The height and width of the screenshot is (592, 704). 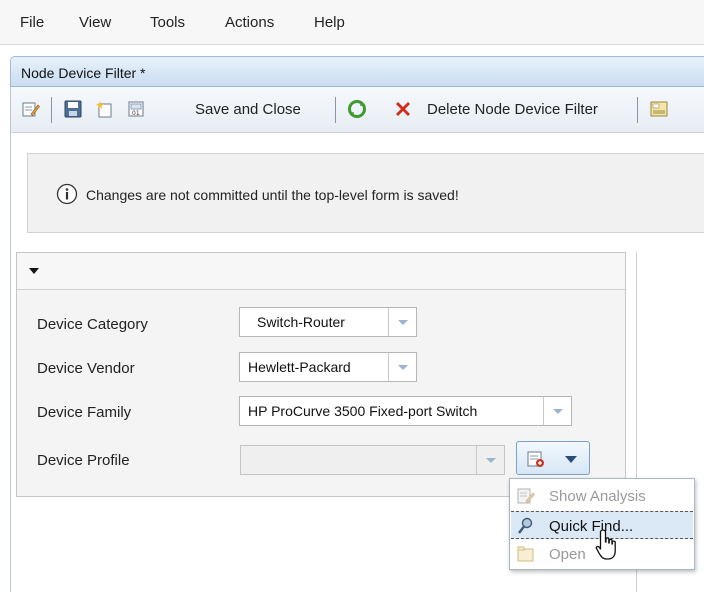 I want to click on menu-item-label: Open, so click(x=567, y=554).